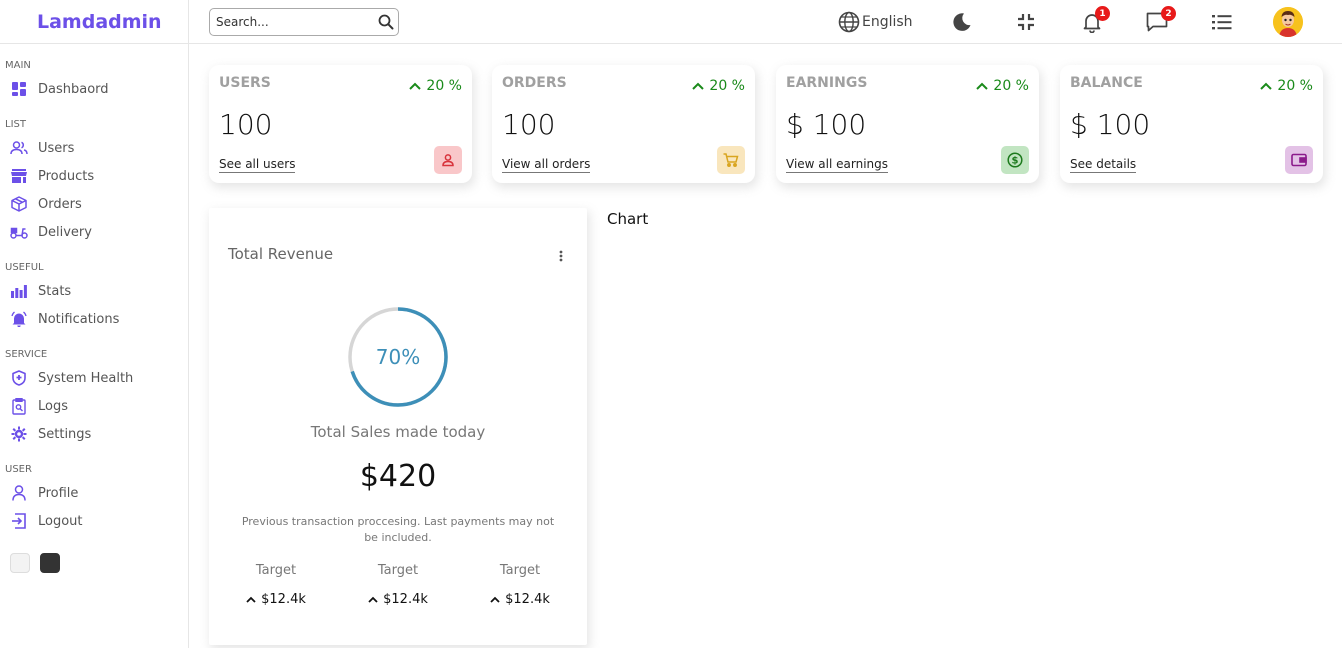 The height and width of the screenshot is (648, 1342). Describe the element at coordinates (561, 256) in the screenshot. I see `more-vert-icon` at that location.